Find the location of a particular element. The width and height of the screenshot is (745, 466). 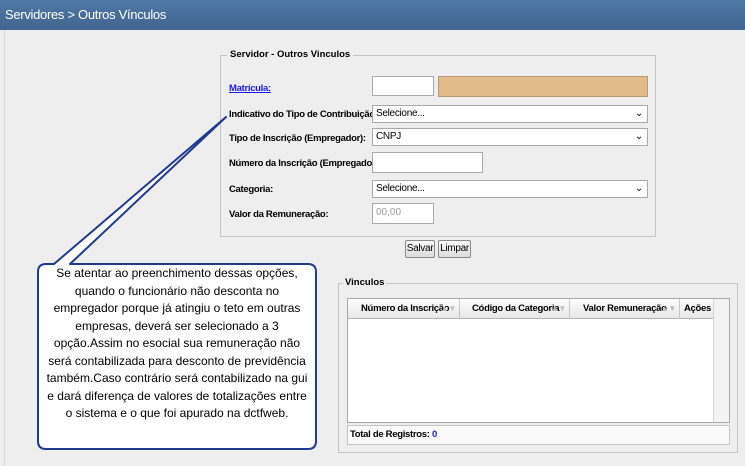

valor-remuneracao-label: Valor da Remuneração: is located at coordinates (279, 214).